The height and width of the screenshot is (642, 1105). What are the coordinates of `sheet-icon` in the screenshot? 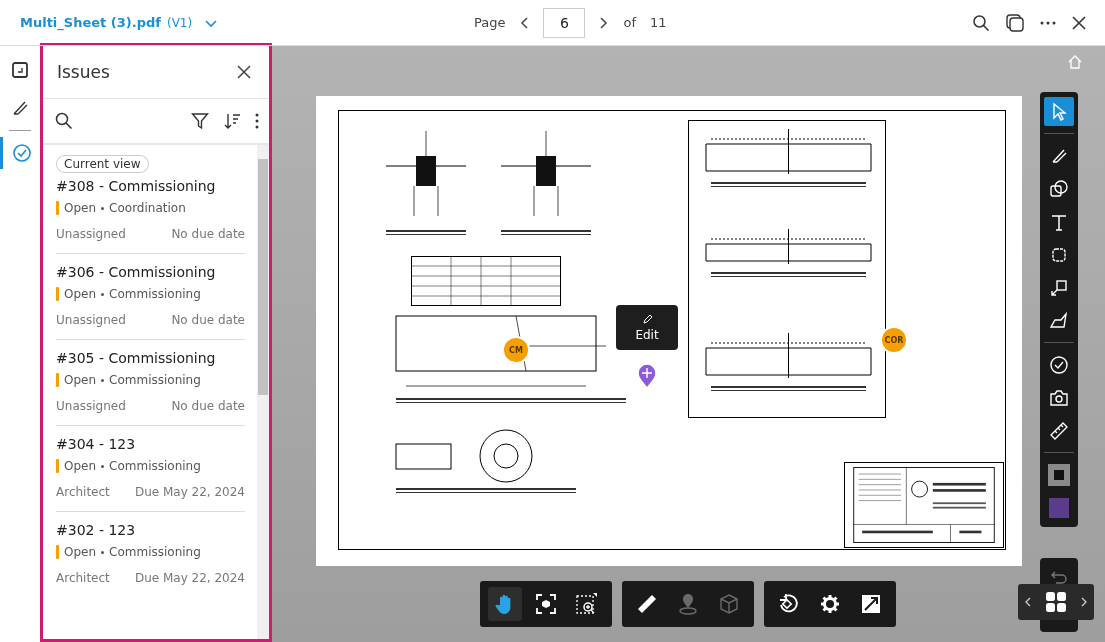 It's located at (20, 70).